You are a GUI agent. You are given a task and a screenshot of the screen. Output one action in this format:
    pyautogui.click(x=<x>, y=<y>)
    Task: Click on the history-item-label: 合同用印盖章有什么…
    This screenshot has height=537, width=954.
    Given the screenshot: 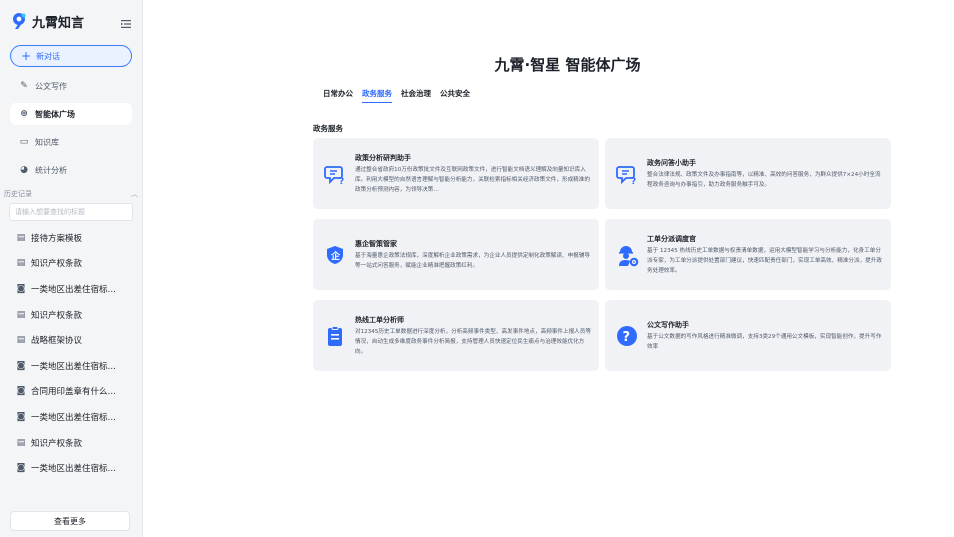 What is the action you would take?
    pyautogui.click(x=74, y=392)
    